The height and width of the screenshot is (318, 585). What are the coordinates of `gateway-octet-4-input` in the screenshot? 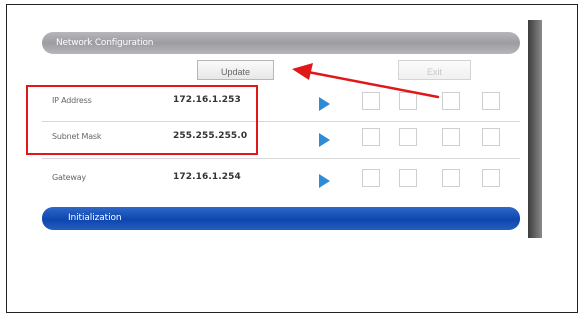 It's located at (491, 178).